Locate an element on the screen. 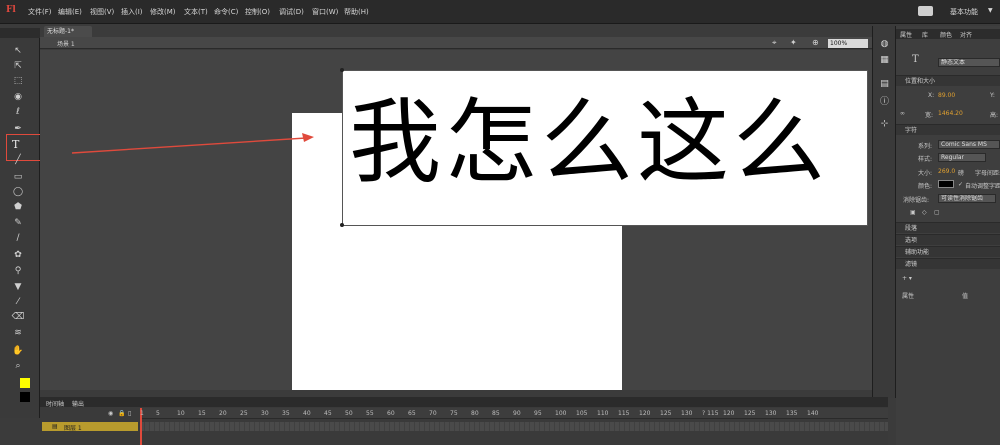 Image resolution: width=1000 pixels, height=445 pixels. scene-breadcrumb: 场景 1 is located at coordinates (66, 43).